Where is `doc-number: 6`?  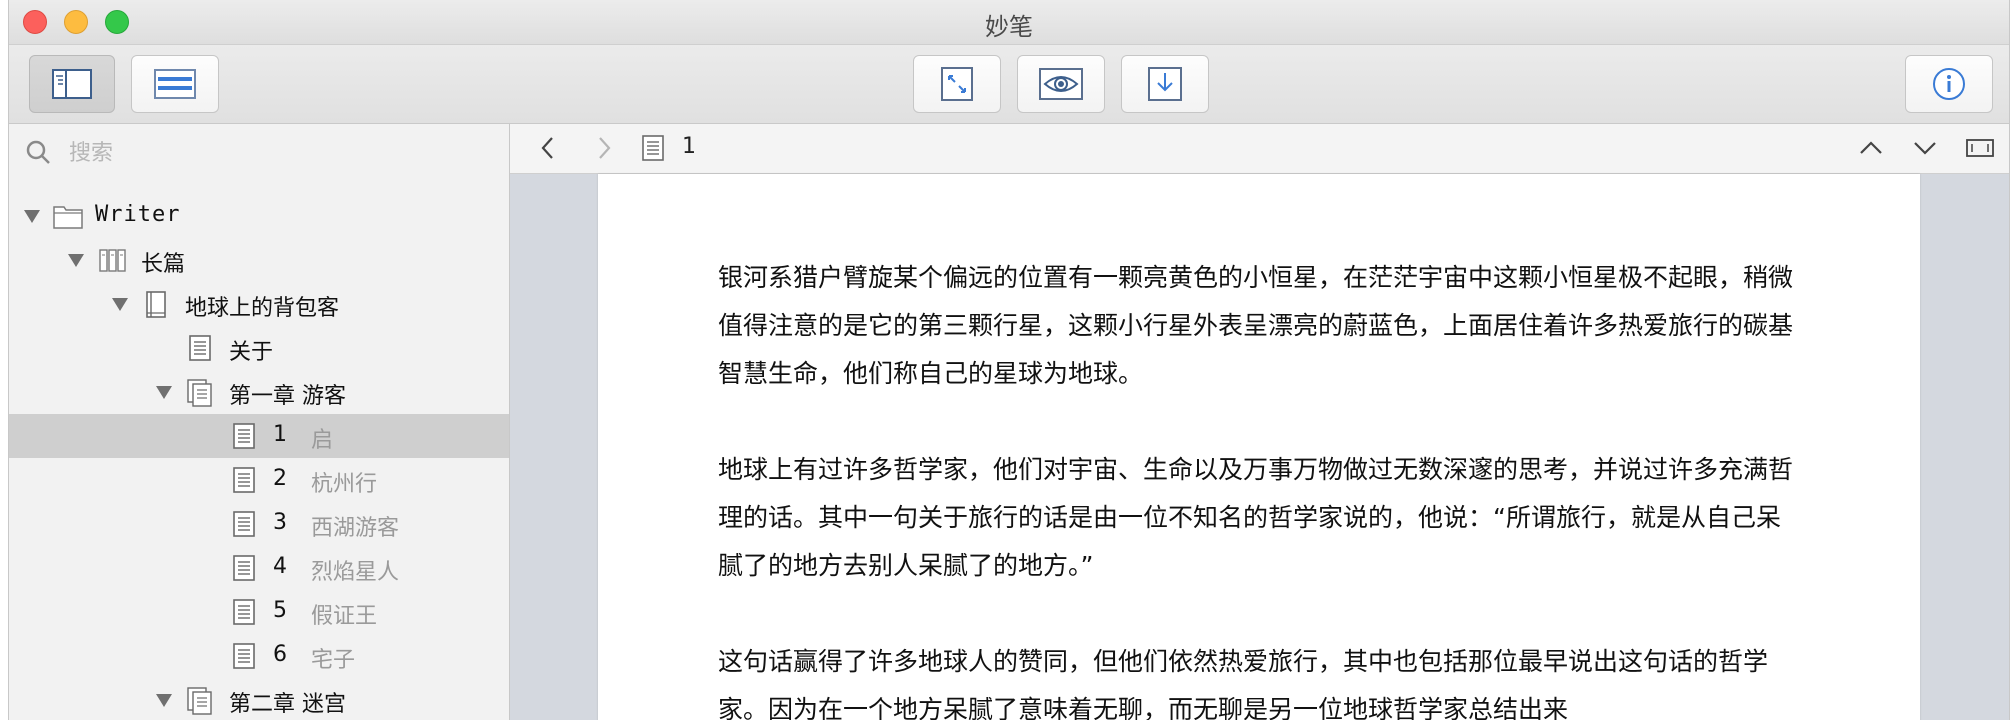 doc-number: 6 is located at coordinates (280, 654).